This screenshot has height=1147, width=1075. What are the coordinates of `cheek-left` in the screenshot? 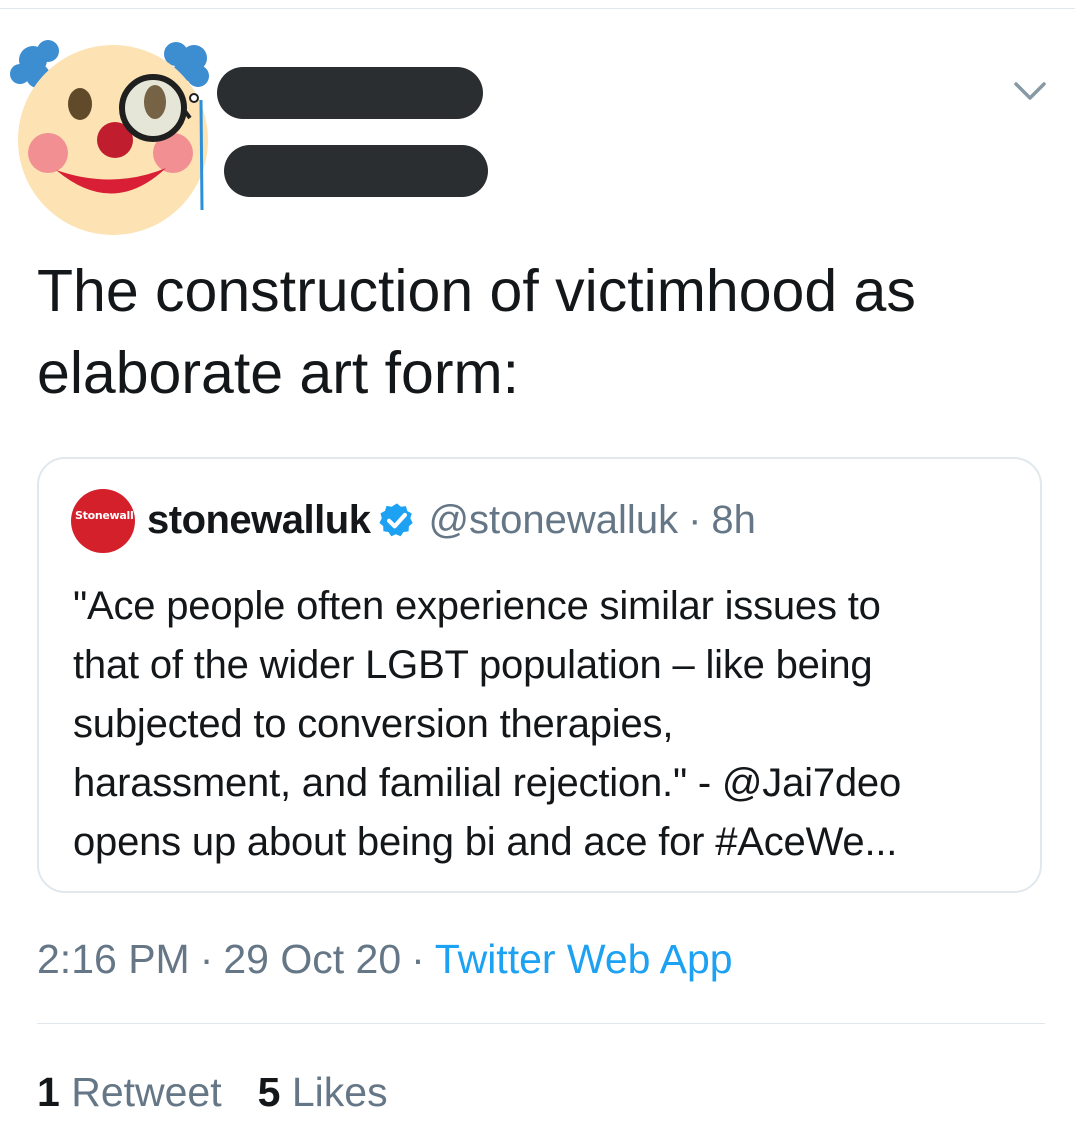 It's located at (48, 153).